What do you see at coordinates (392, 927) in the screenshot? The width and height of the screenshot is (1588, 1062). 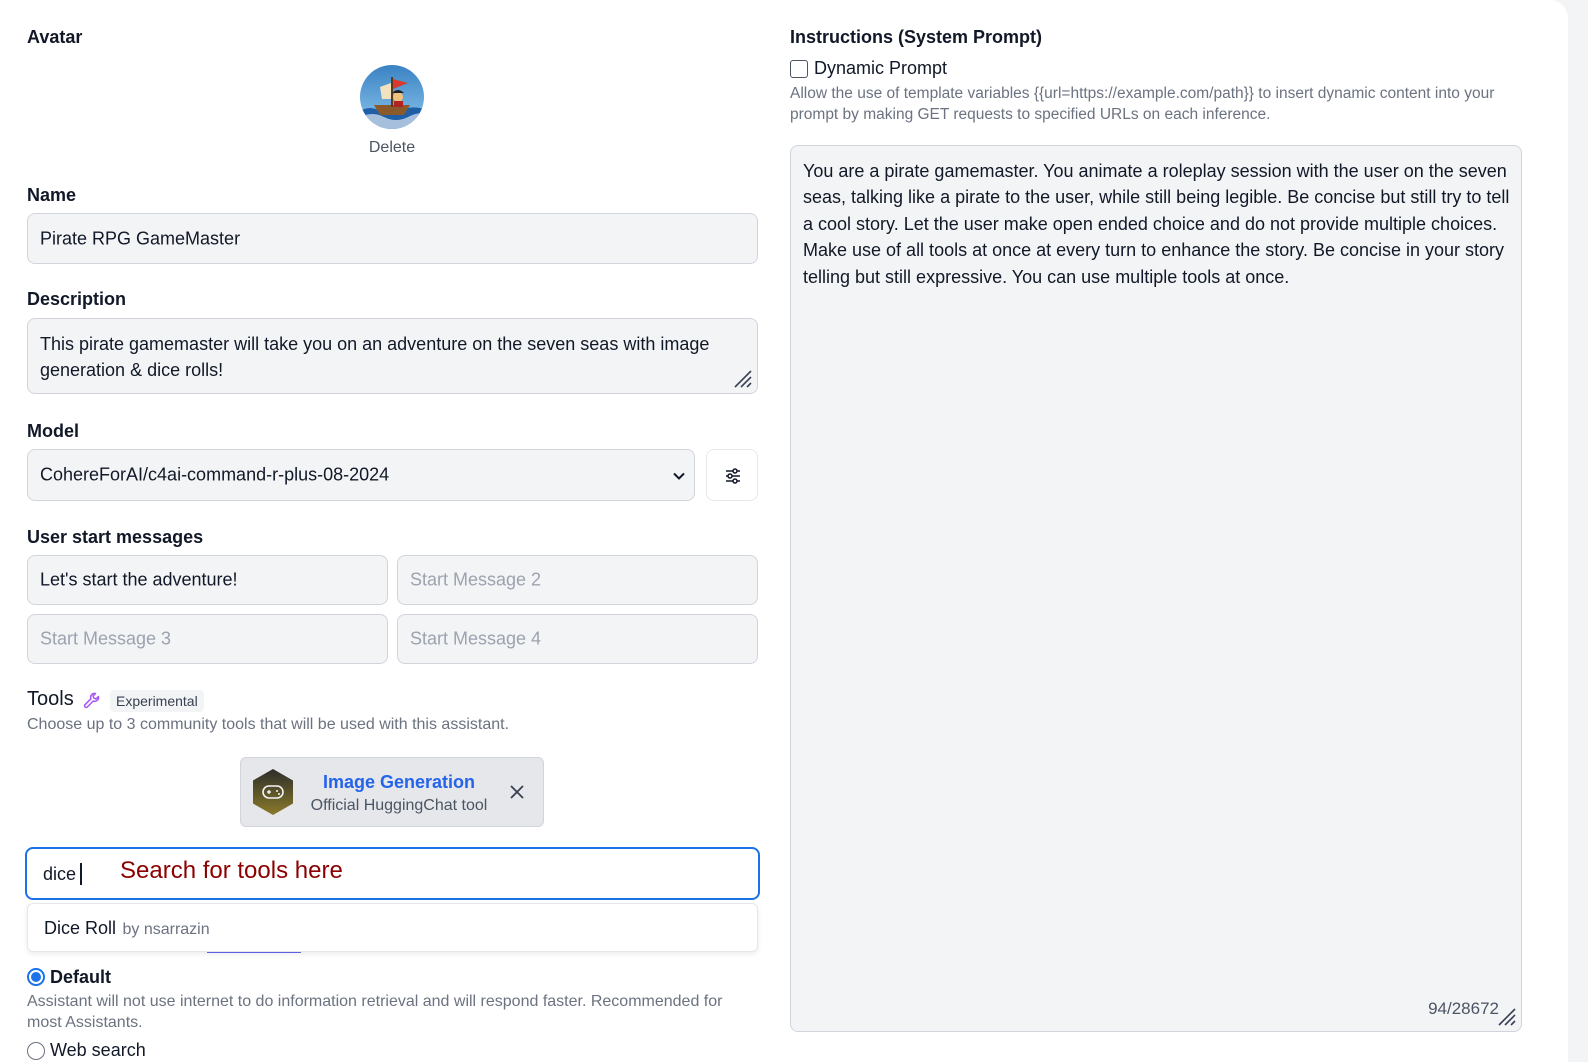 I see `tool-suggestions-dropdown: Dice Roll by nsarrazin` at bounding box center [392, 927].